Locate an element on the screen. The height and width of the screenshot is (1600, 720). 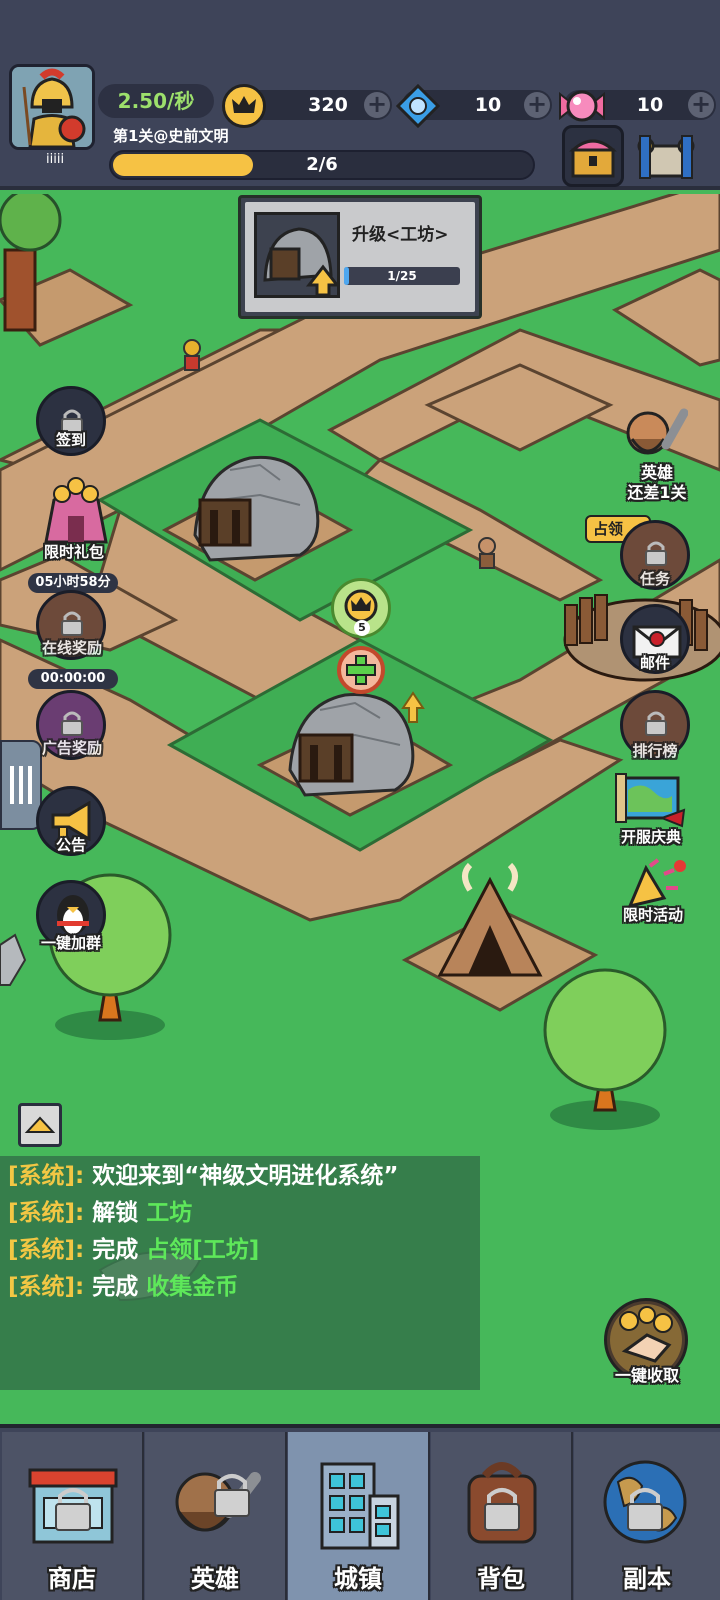
tree-right is located at coordinates (605, 1049).